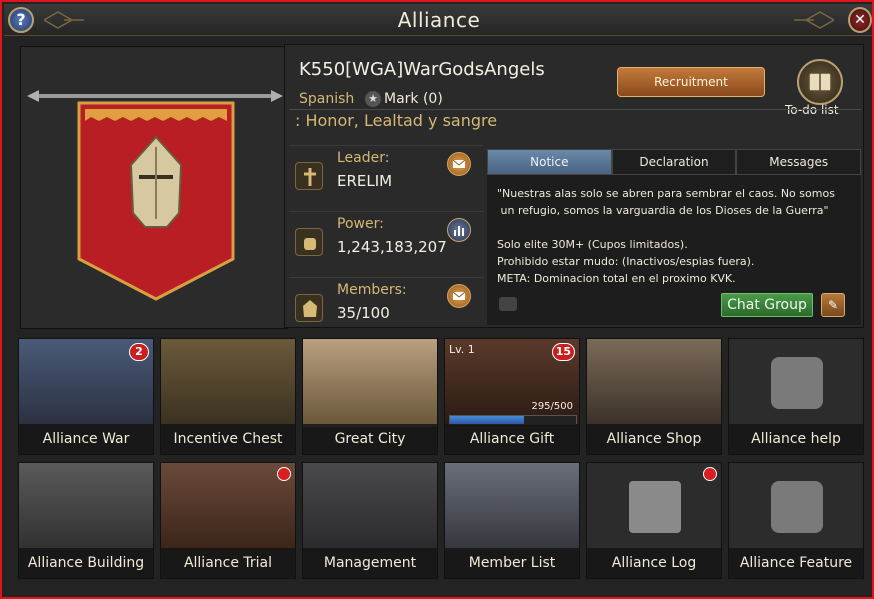  I want to click on todo-list-label: To-do list, so click(812, 110).